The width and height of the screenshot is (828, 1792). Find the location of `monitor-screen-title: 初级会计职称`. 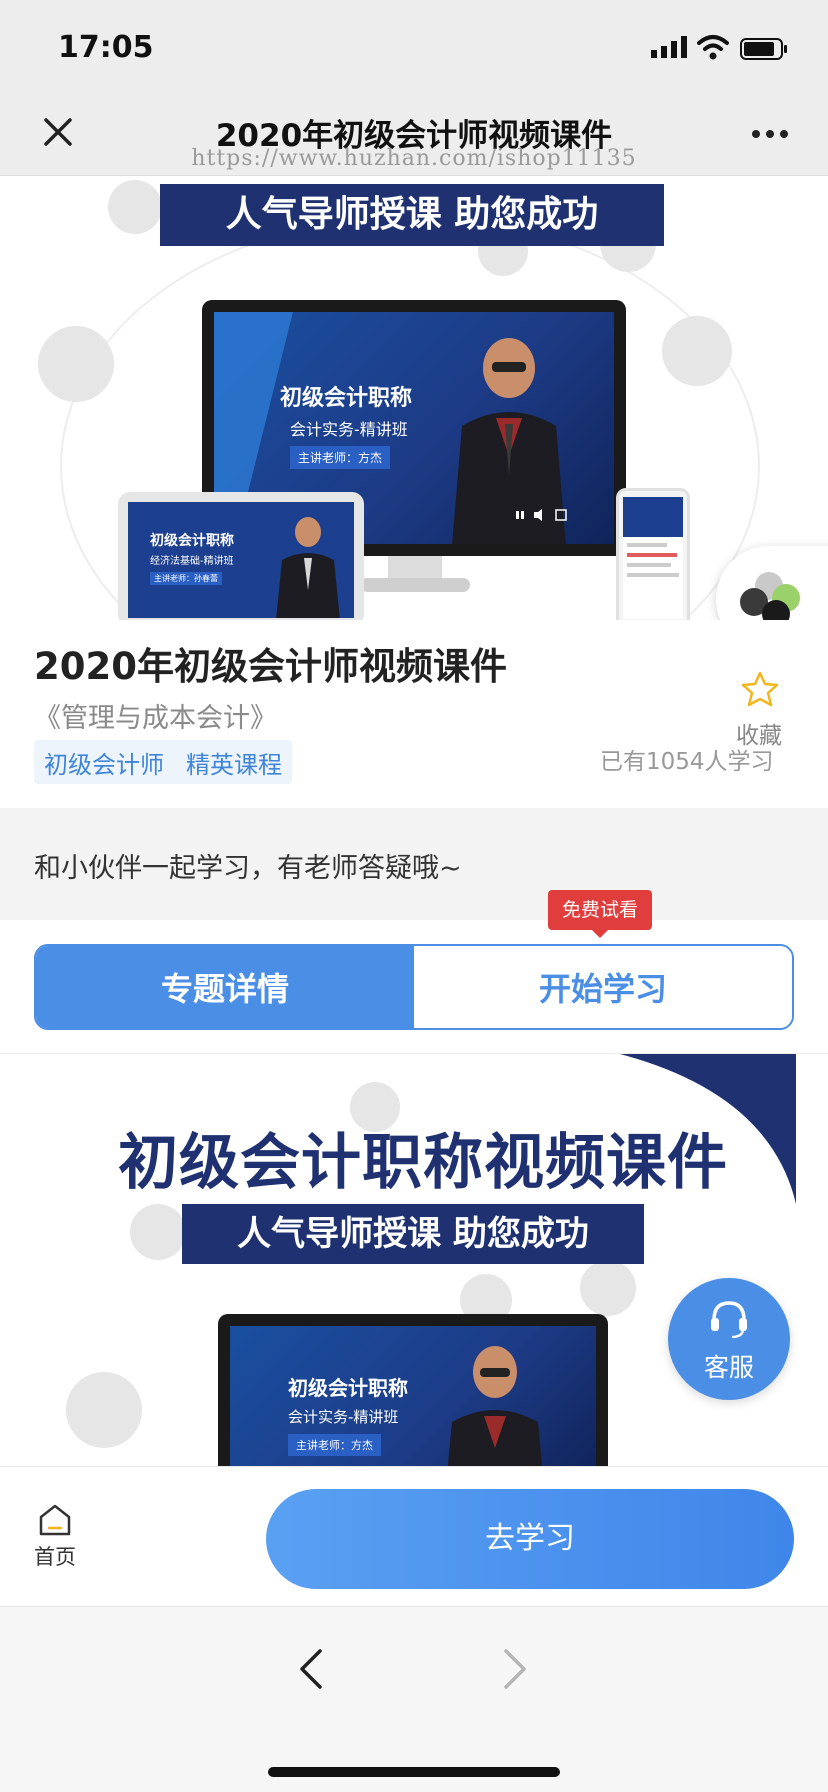

monitor-screen-title: 初级会计职称 is located at coordinates (346, 398).